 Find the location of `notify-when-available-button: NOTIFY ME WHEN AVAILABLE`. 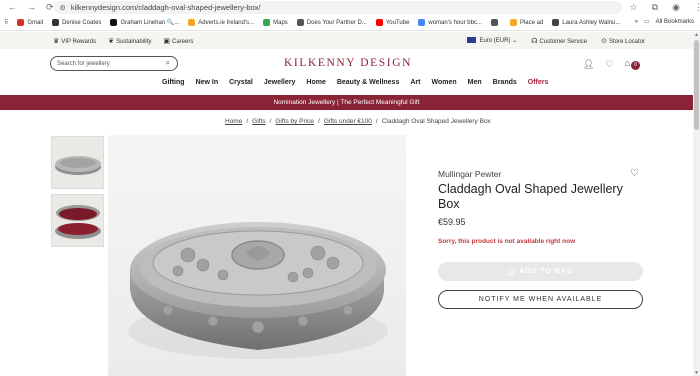

notify-when-available-button: NOTIFY ME WHEN AVAILABLE is located at coordinates (540, 299).